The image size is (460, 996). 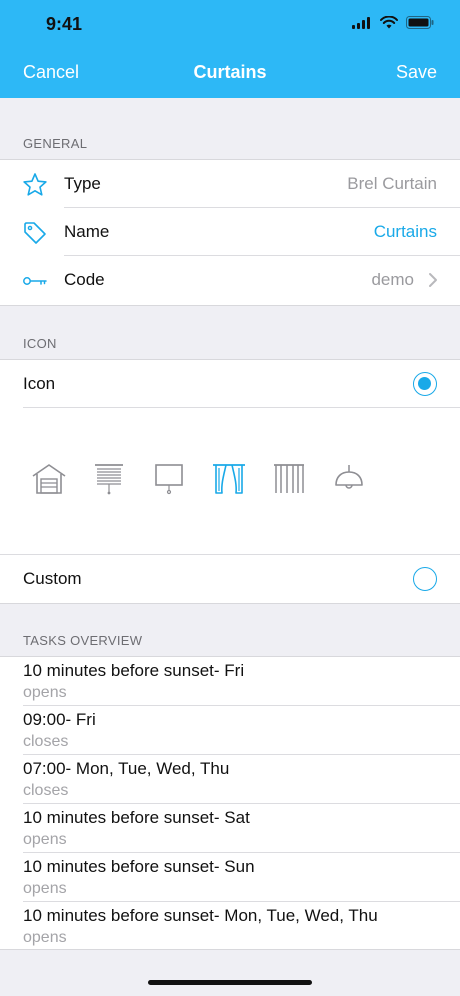 I want to click on status-time: 9:41, so click(x=64, y=24).